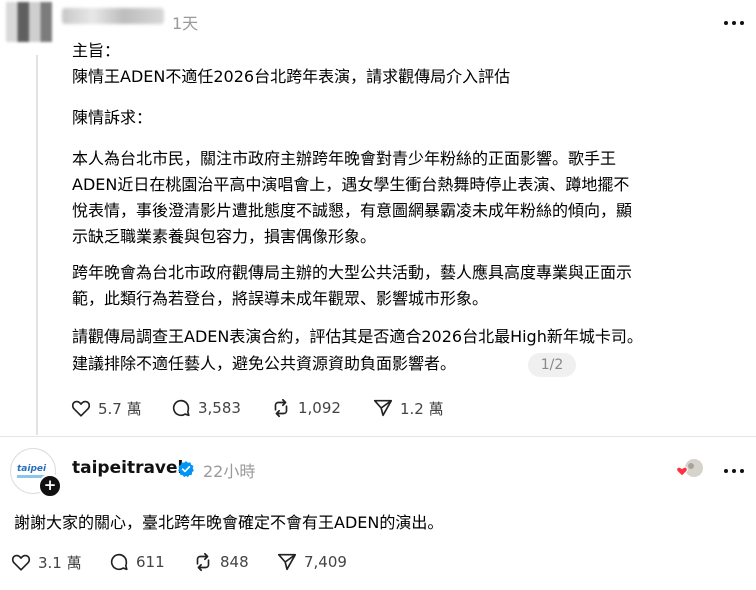 The height and width of the screenshot is (590, 756). Describe the element at coordinates (150, 562) in the screenshot. I see `comment-count: 611` at that location.